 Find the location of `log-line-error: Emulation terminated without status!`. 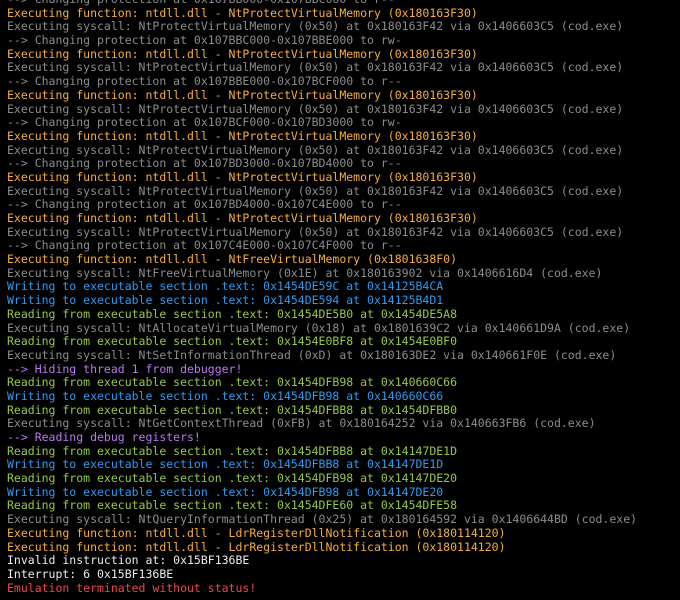

log-line-error: Emulation terminated without status! is located at coordinates (132, 587).